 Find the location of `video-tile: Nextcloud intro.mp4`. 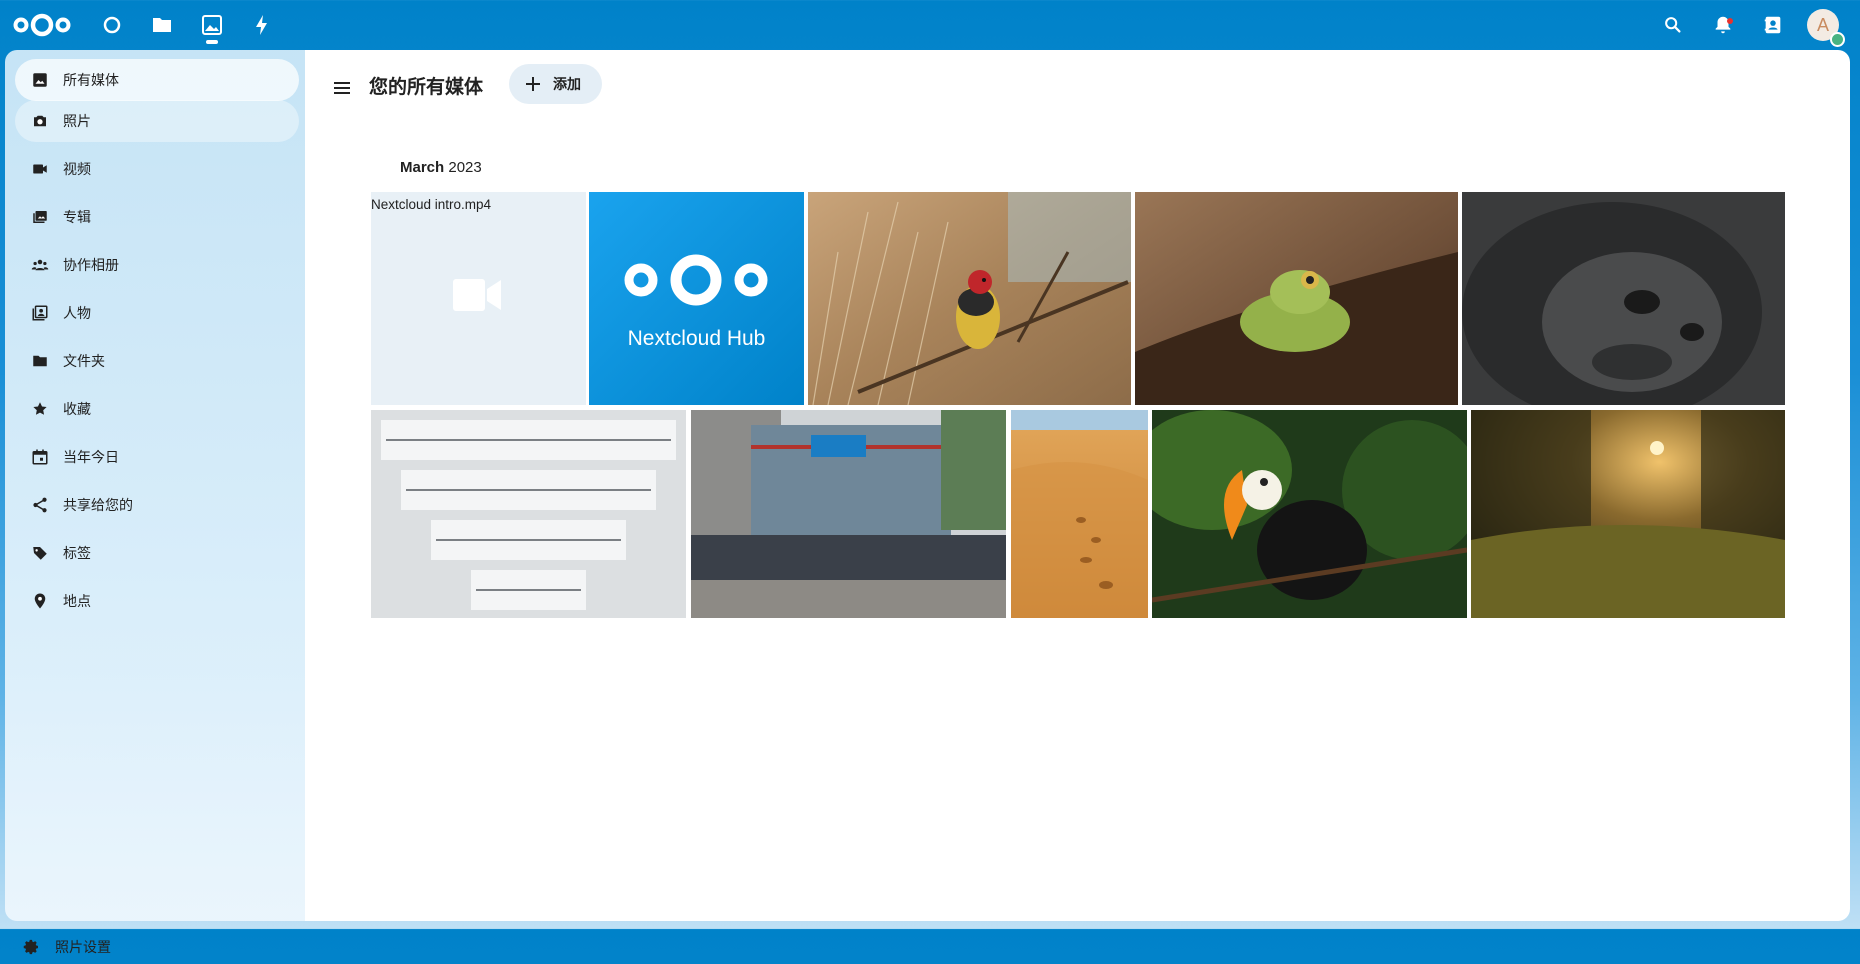

video-tile: Nextcloud intro.mp4 is located at coordinates (478, 298).